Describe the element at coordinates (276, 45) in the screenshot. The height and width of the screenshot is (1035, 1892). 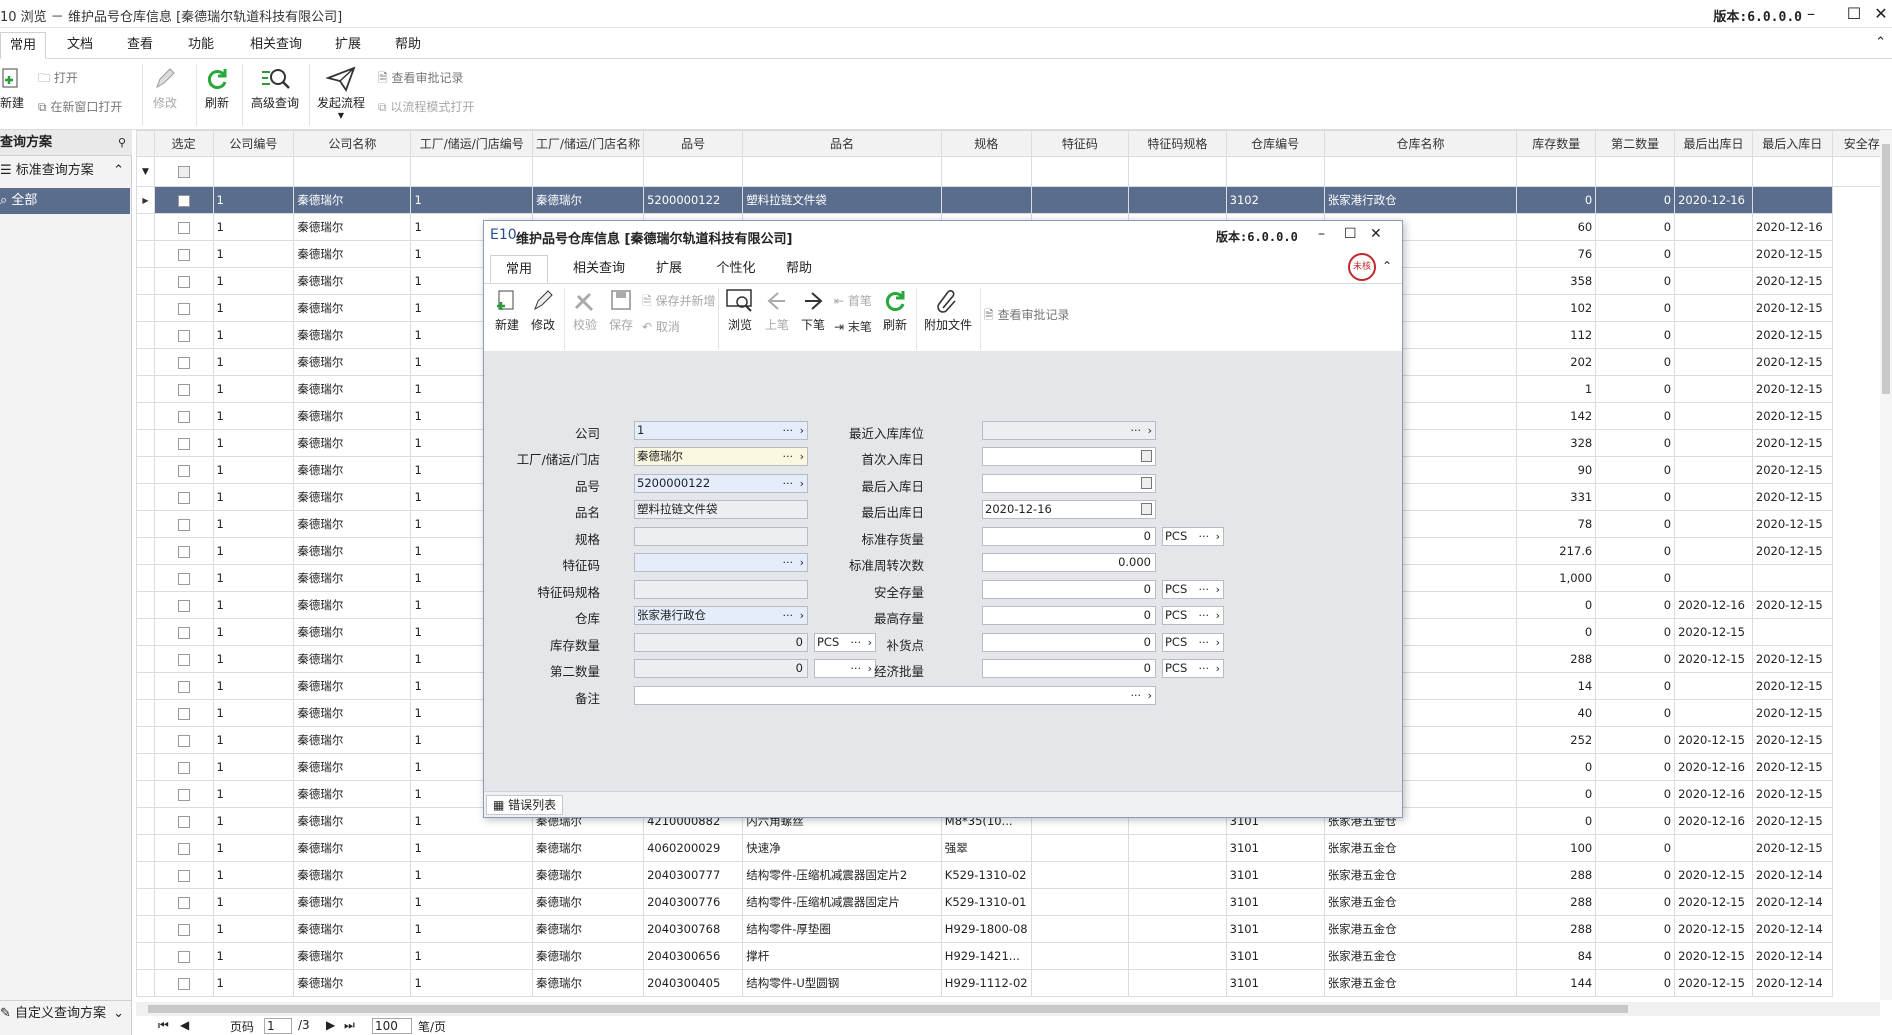
I see `tab-related-query: 相关查询` at that location.